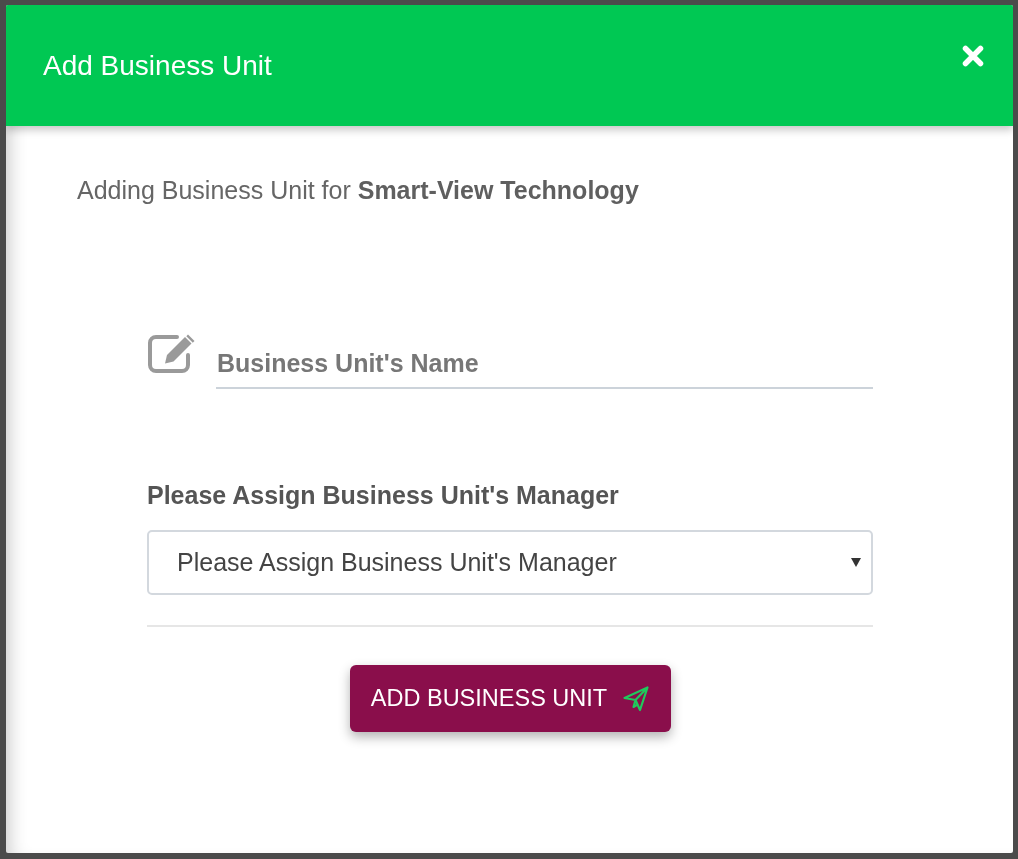 The image size is (1018, 859). What do you see at coordinates (510, 562) in the screenshot?
I see `manager-select: Please Assign Business Unit's Manager` at bounding box center [510, 562].